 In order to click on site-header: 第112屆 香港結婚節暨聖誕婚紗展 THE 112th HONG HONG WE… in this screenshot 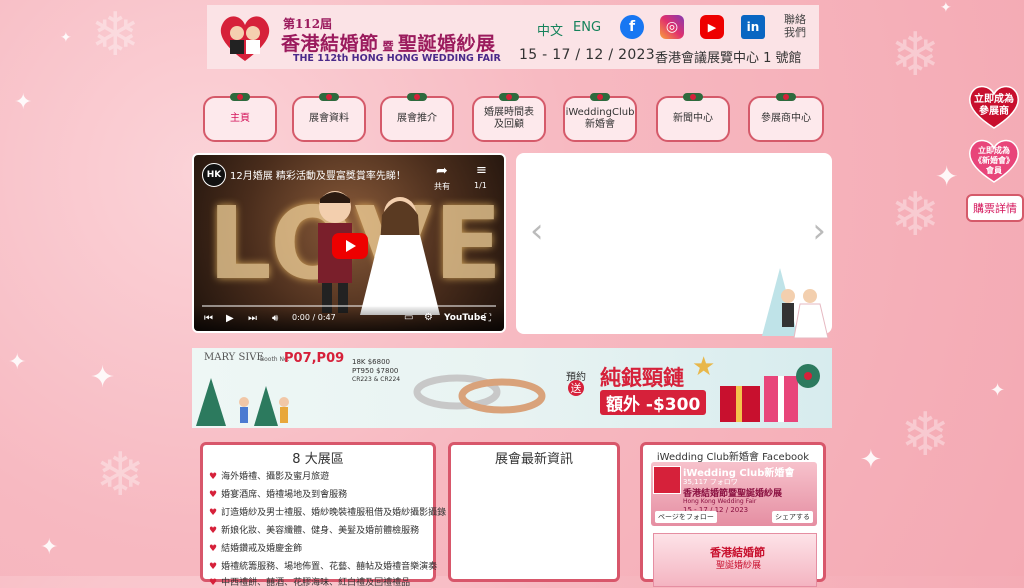, I will do `click(513, 37)`.